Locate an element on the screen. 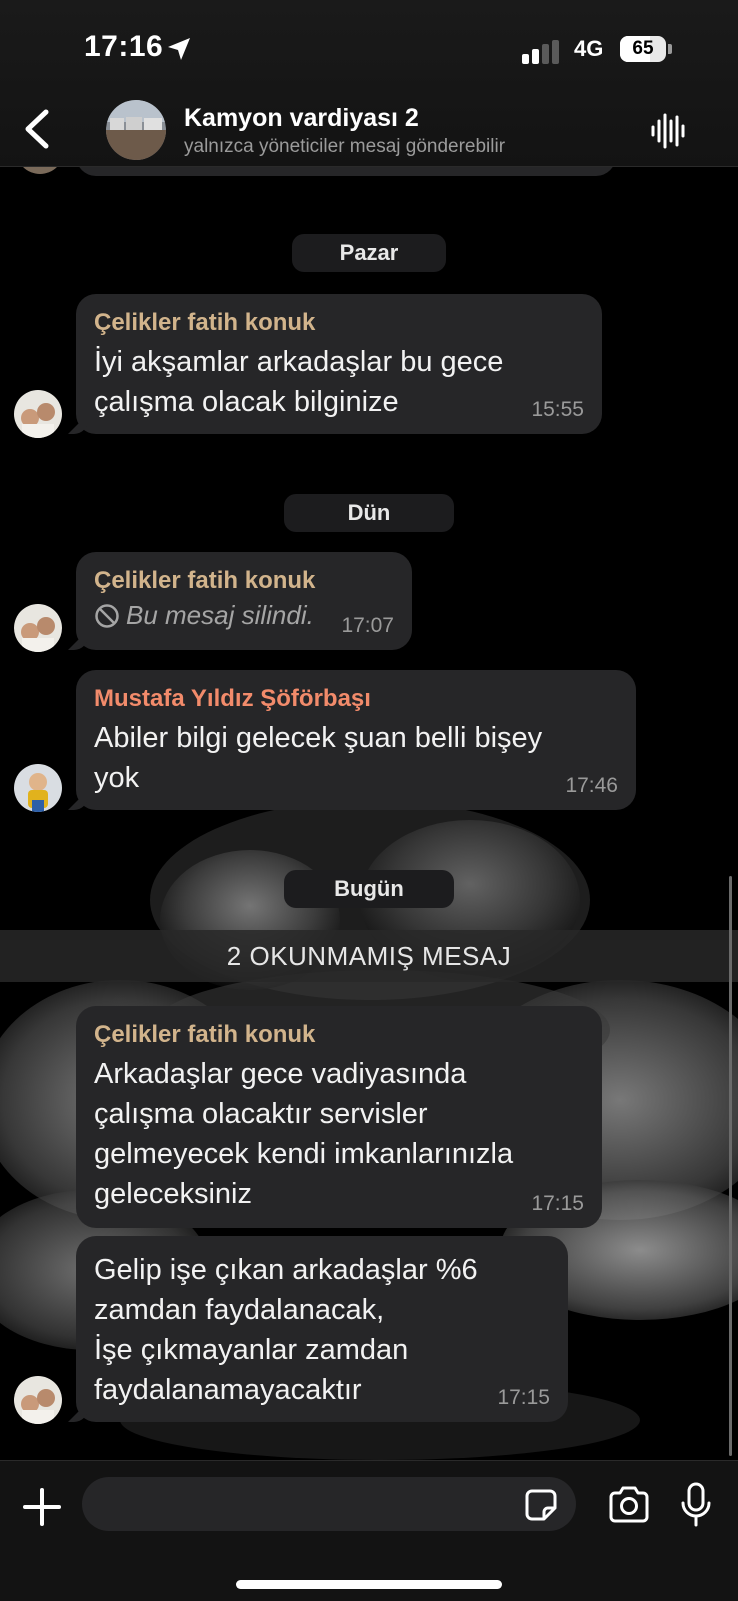 This screenshot has height=1601, width=738. voice-chat-button is located at coordinates (668, 131).